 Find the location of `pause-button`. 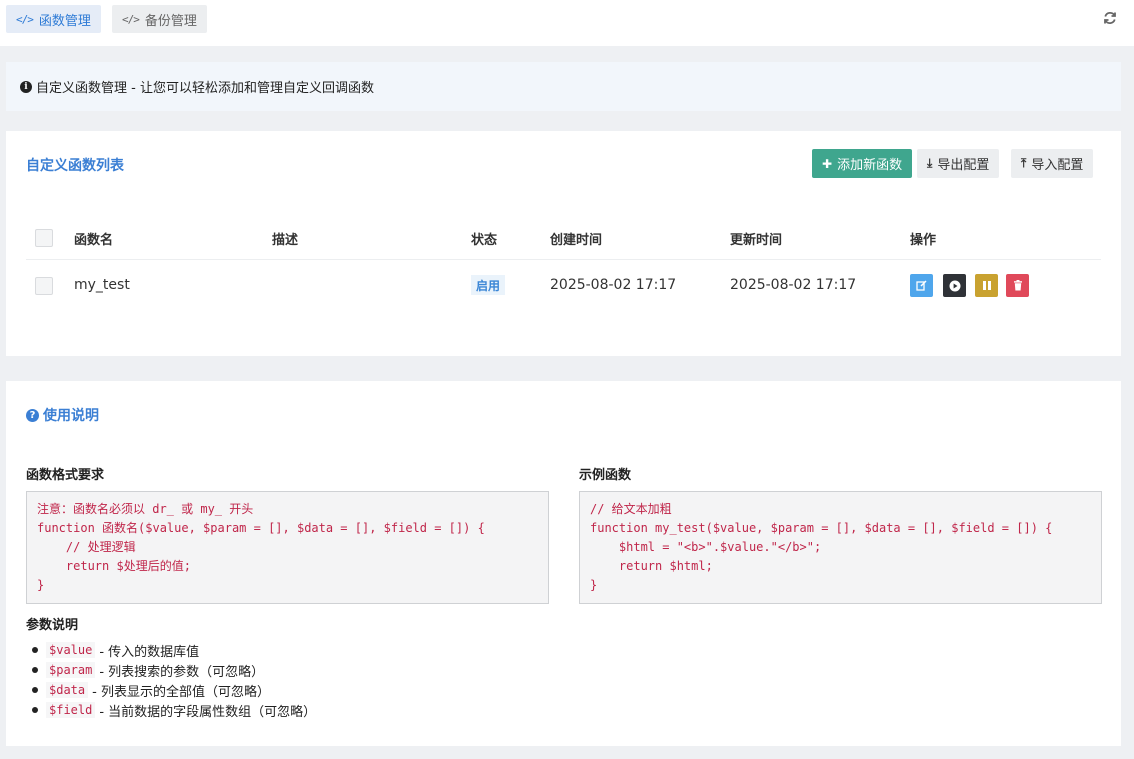

pause-button is located at coordinates (986, 285).